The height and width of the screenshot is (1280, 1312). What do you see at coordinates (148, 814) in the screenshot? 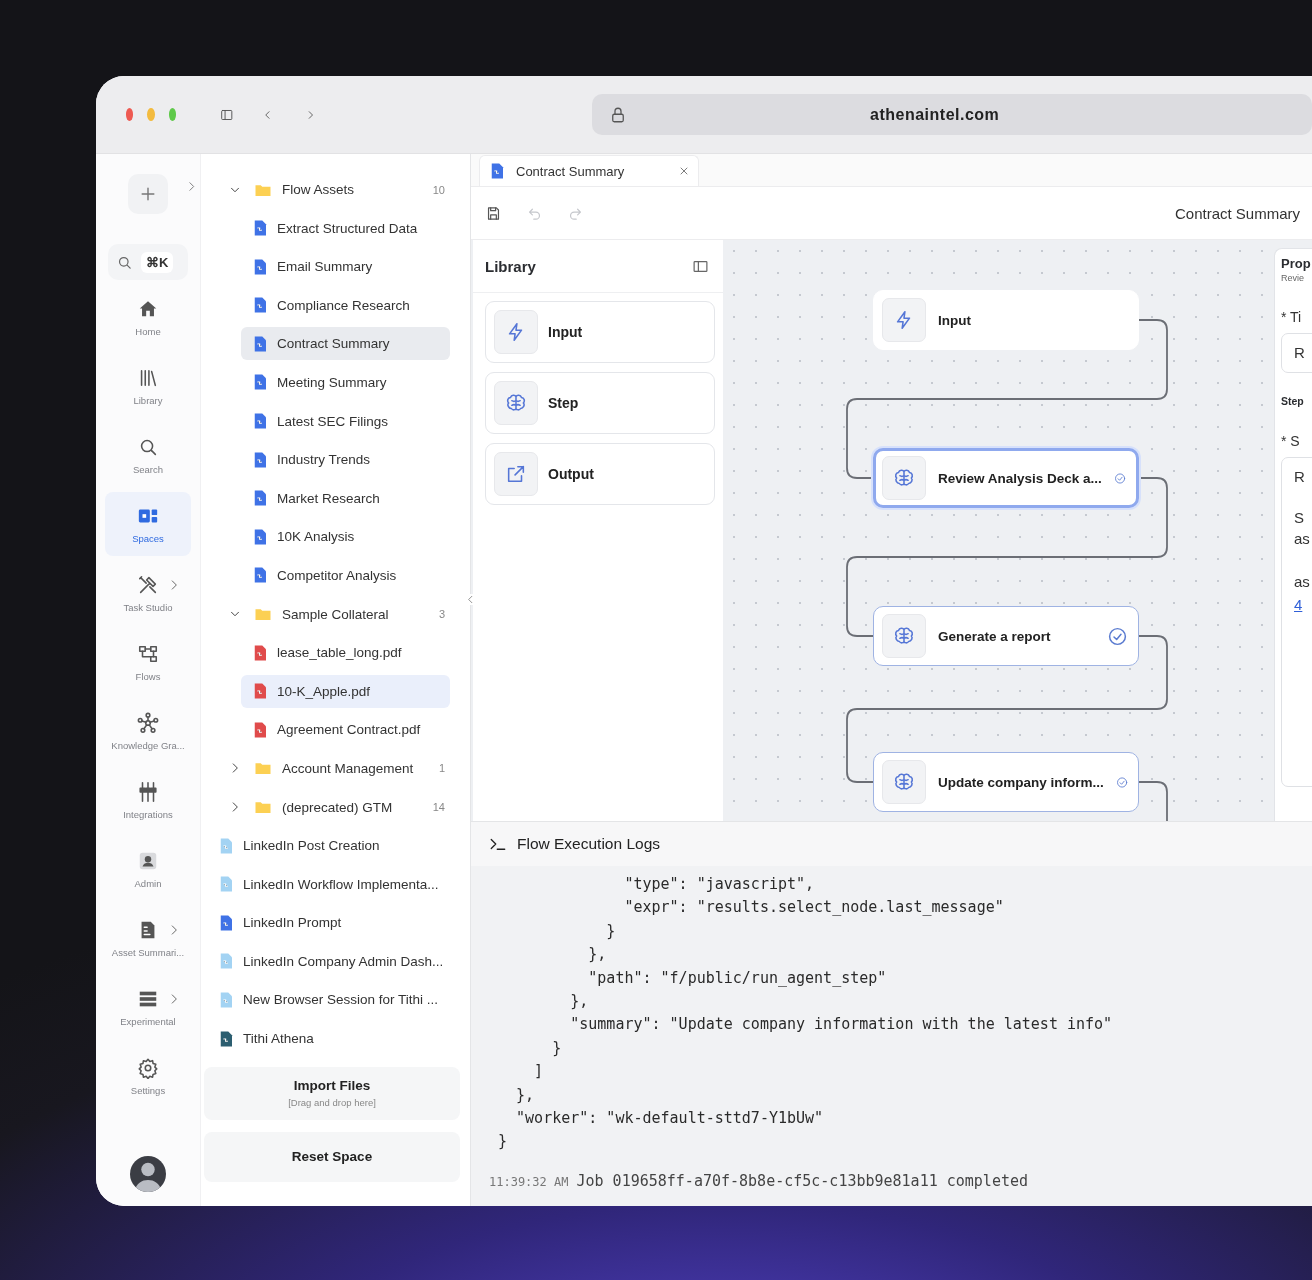
I see `nav-label: Integrations` at bounding box center [148, 814].